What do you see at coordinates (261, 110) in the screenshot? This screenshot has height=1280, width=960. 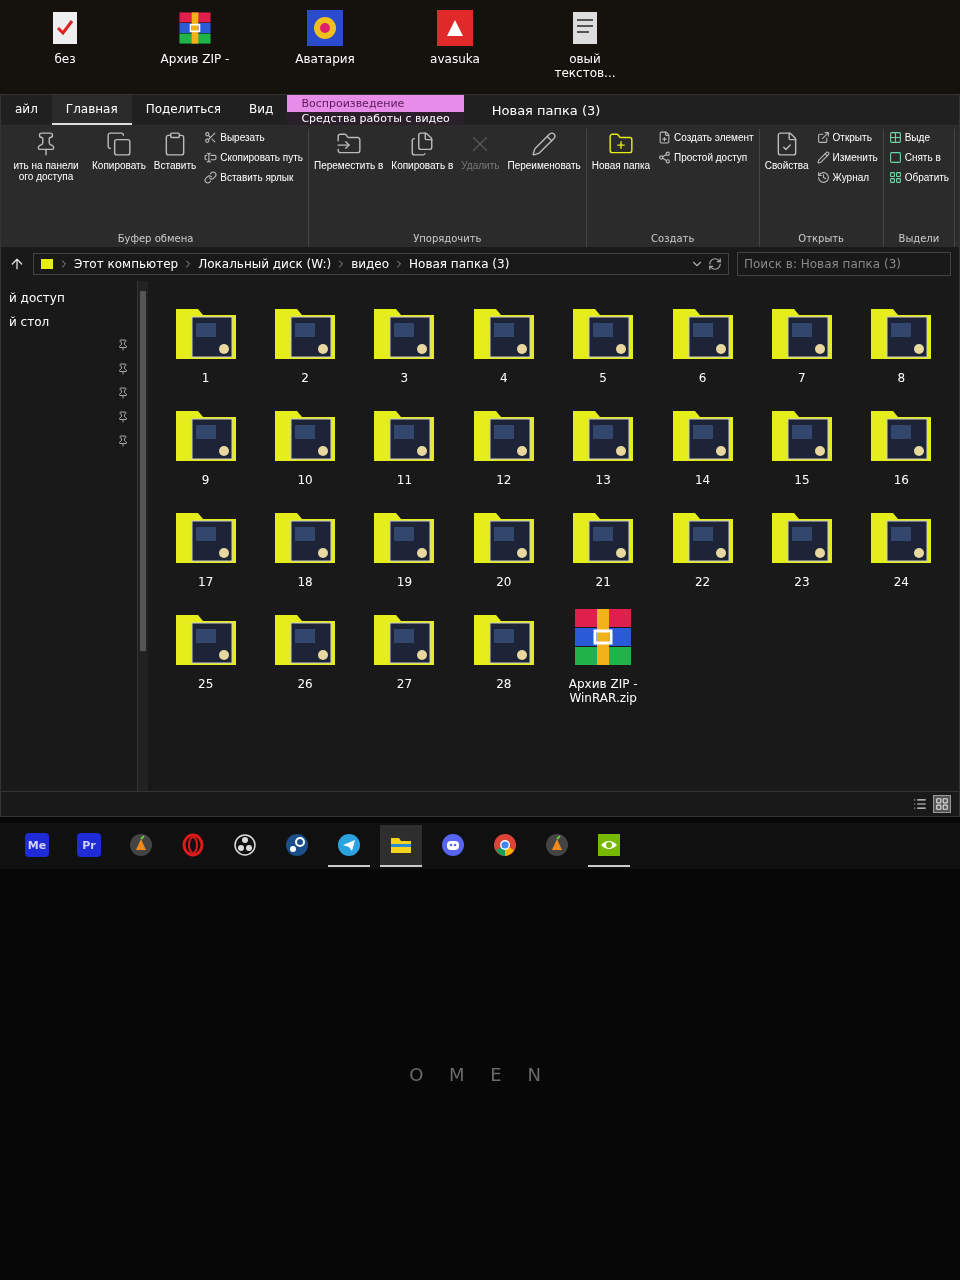 I see `ribbon-tab: Вид` at bounding box center [261, 110].